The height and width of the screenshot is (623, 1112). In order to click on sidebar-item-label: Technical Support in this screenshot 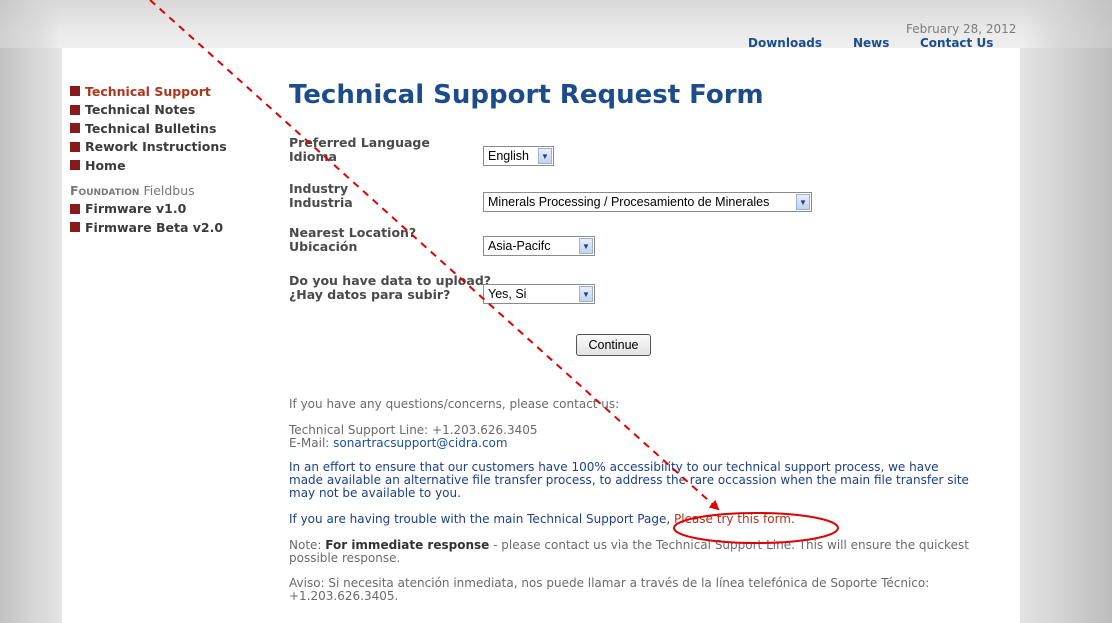, I will do `click(148, 91)`.